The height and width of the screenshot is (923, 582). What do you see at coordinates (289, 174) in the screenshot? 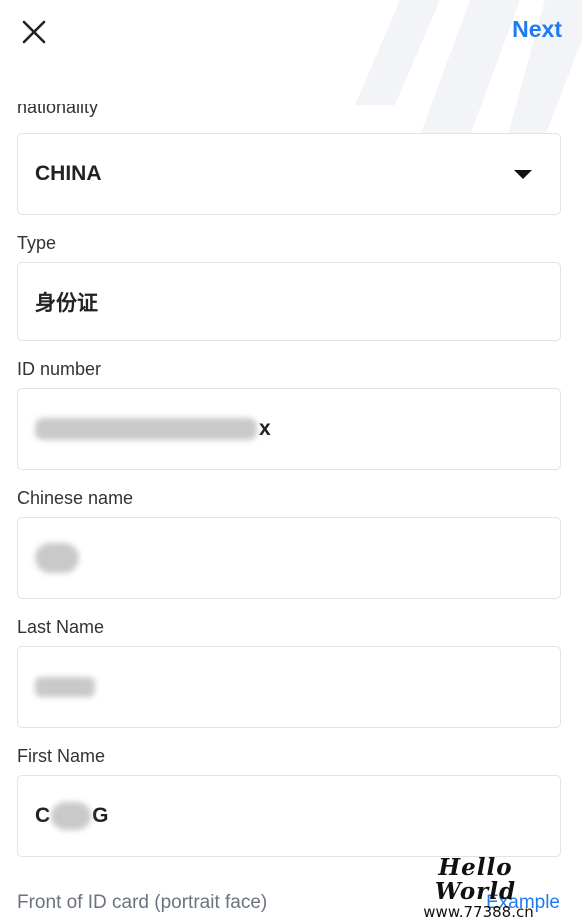
I see `nationality-select: CHINA` at bounding box center [289, 174].